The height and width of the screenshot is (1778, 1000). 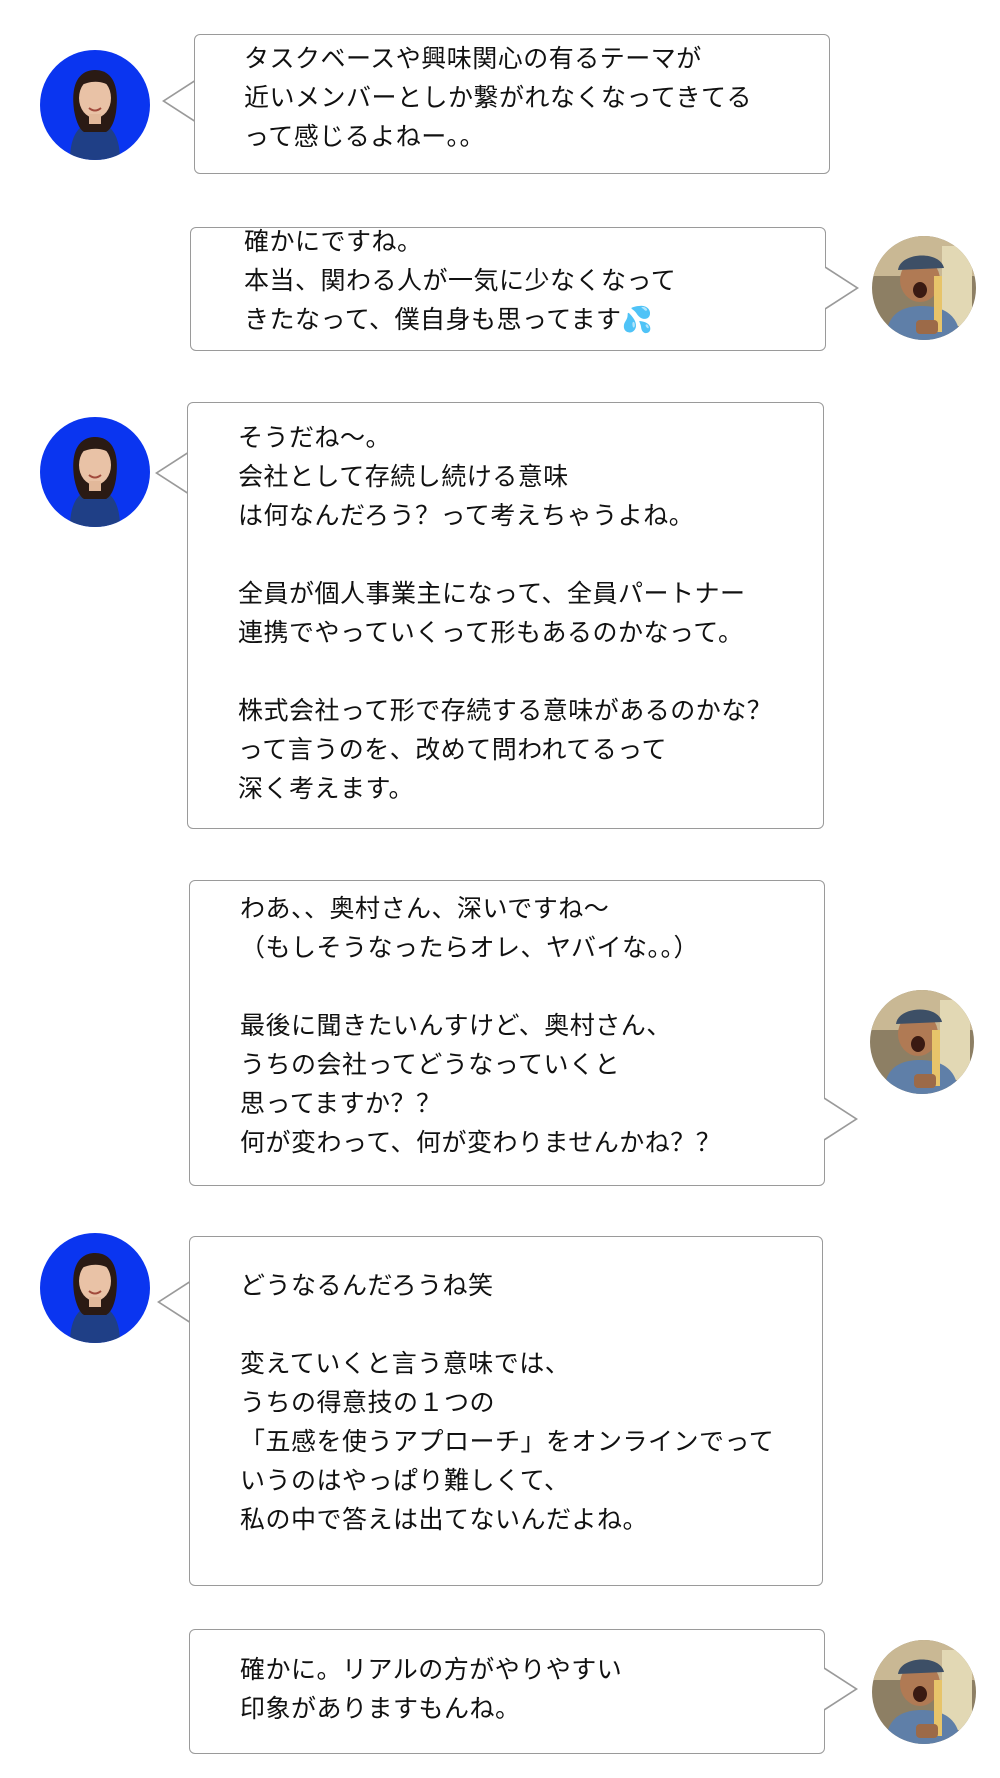 I want to click on message-text: 確かに。リアルの方がやりやすい 印象がありますもんね。, so click(x=431, y=1689).